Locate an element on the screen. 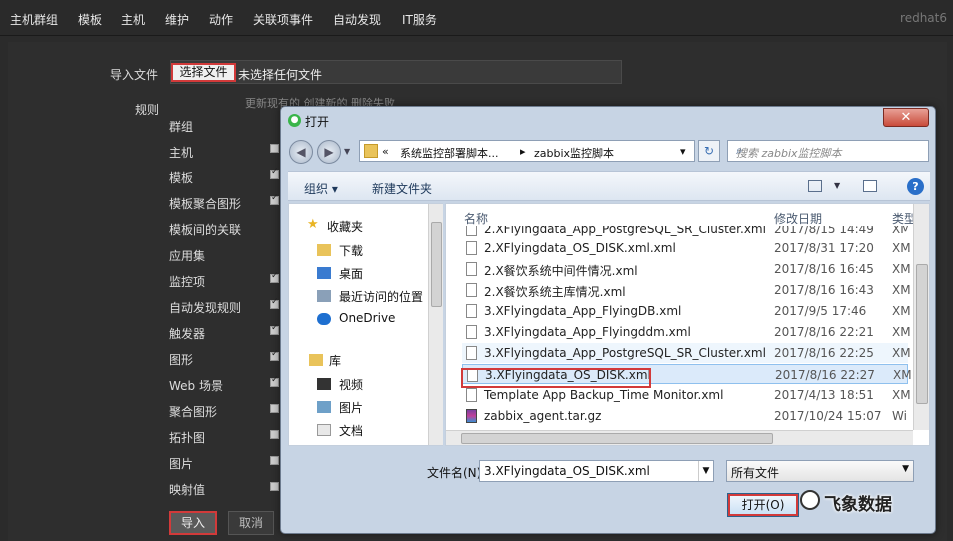 The height and width of the screenshot is (541, 953). address-dropdown-icon: ▾ is located at coordinates (683, 151).